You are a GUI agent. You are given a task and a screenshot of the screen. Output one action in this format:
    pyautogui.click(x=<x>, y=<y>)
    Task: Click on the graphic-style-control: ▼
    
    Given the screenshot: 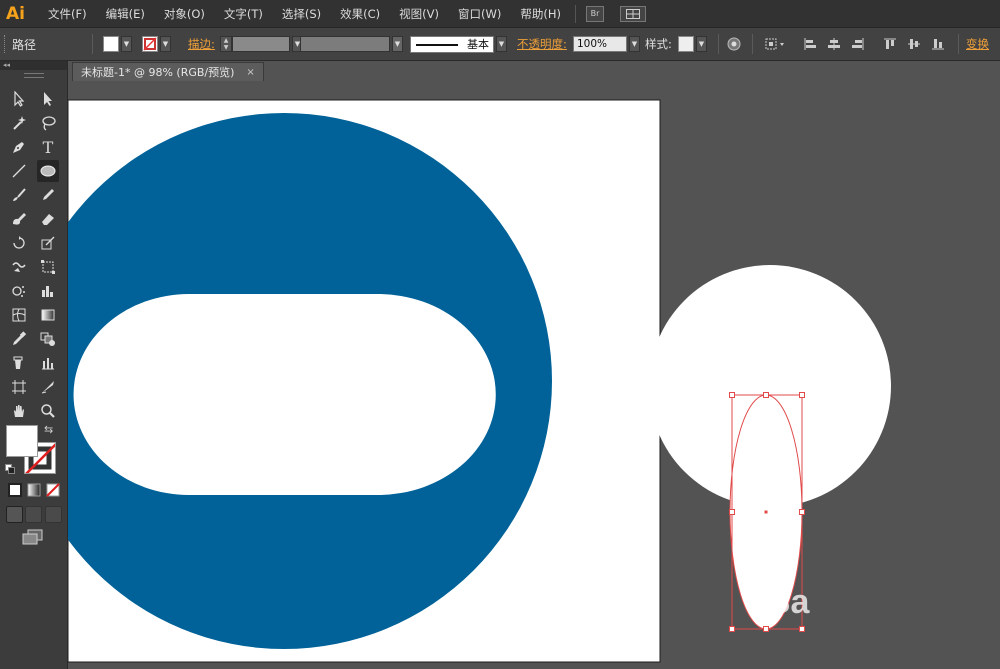 What is the action you would take?
    pyautogui.click(x=692, y=44)
    